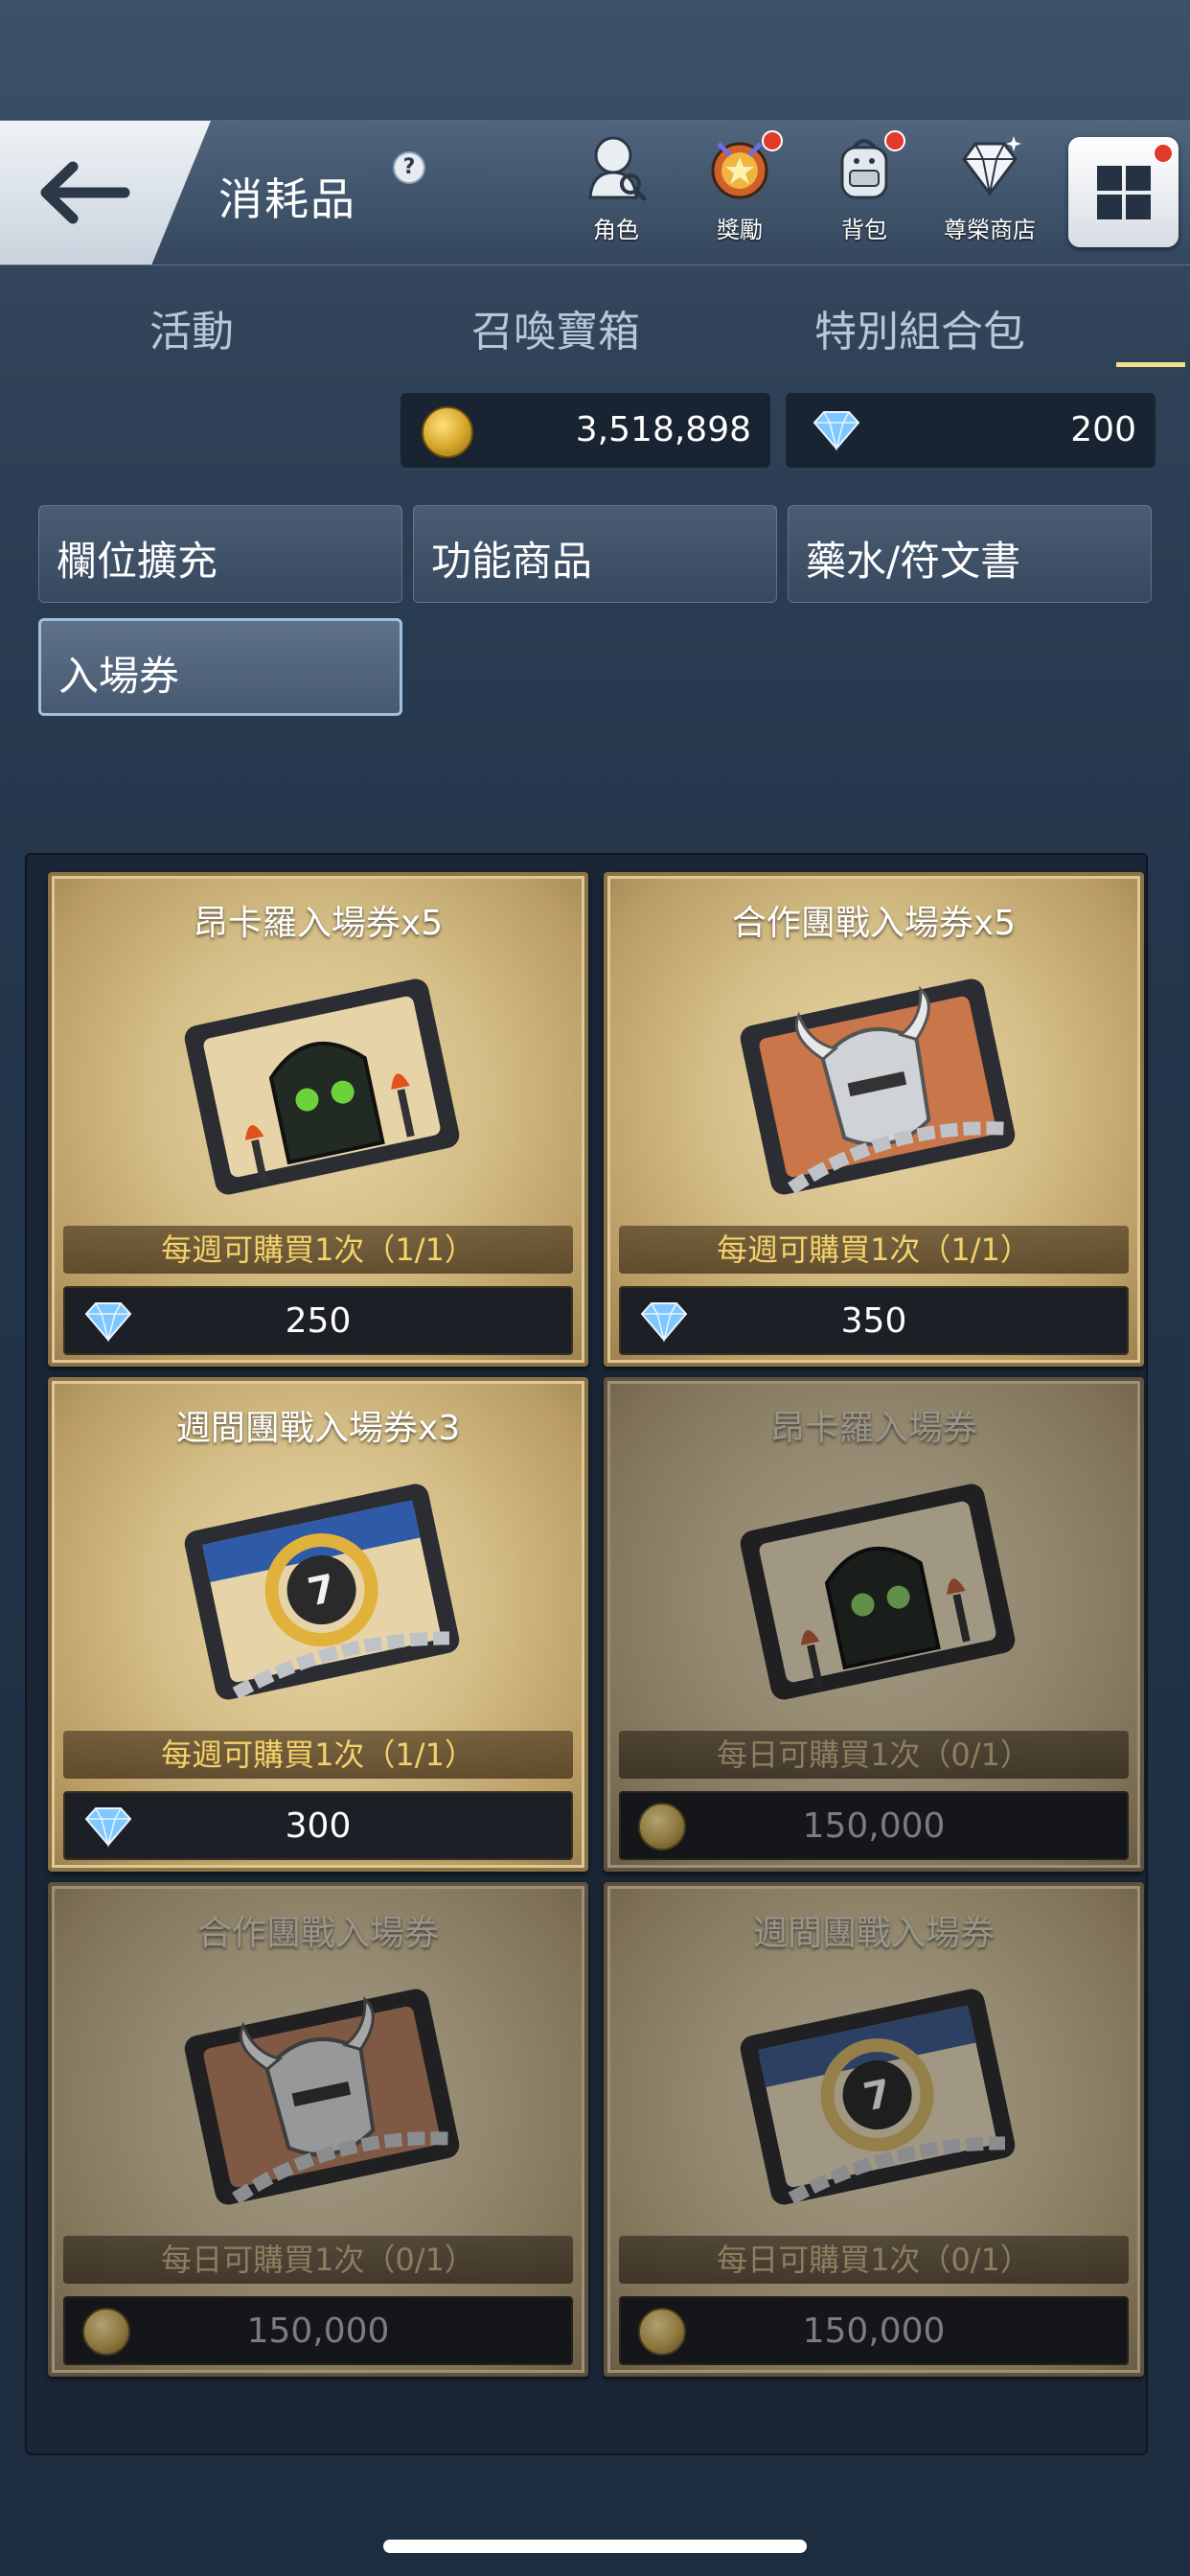 The image size is (1190, 2576). Describe the element at coordinates (971, 430) in the screenshot. I see `diamond-balance: 200` at that location.